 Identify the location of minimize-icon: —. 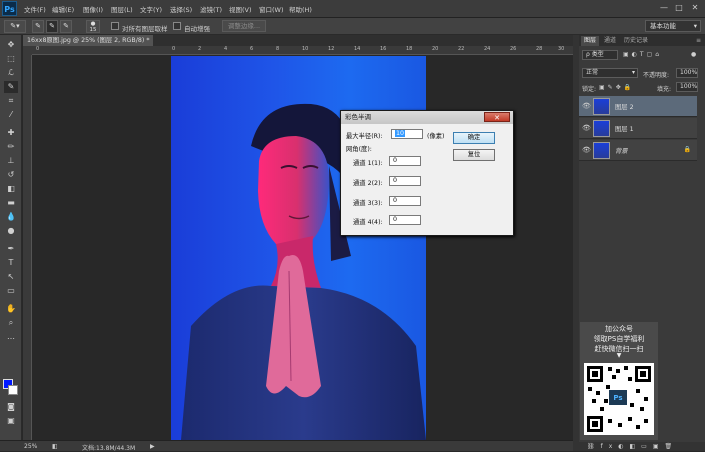
(664, 8).